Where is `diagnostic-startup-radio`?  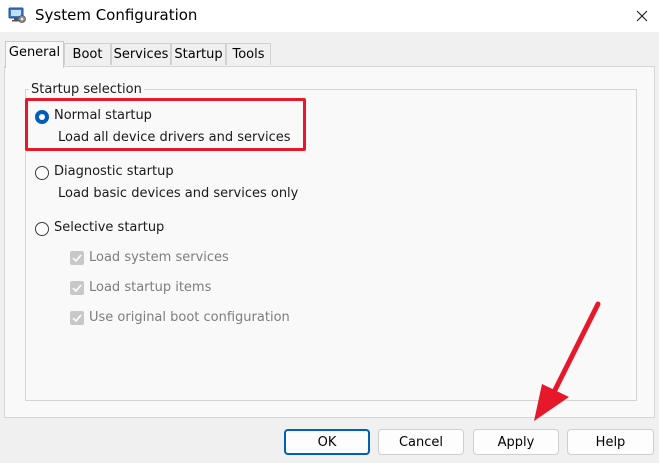 diagnostic-startup-radio is located at coordinates (42, 173).